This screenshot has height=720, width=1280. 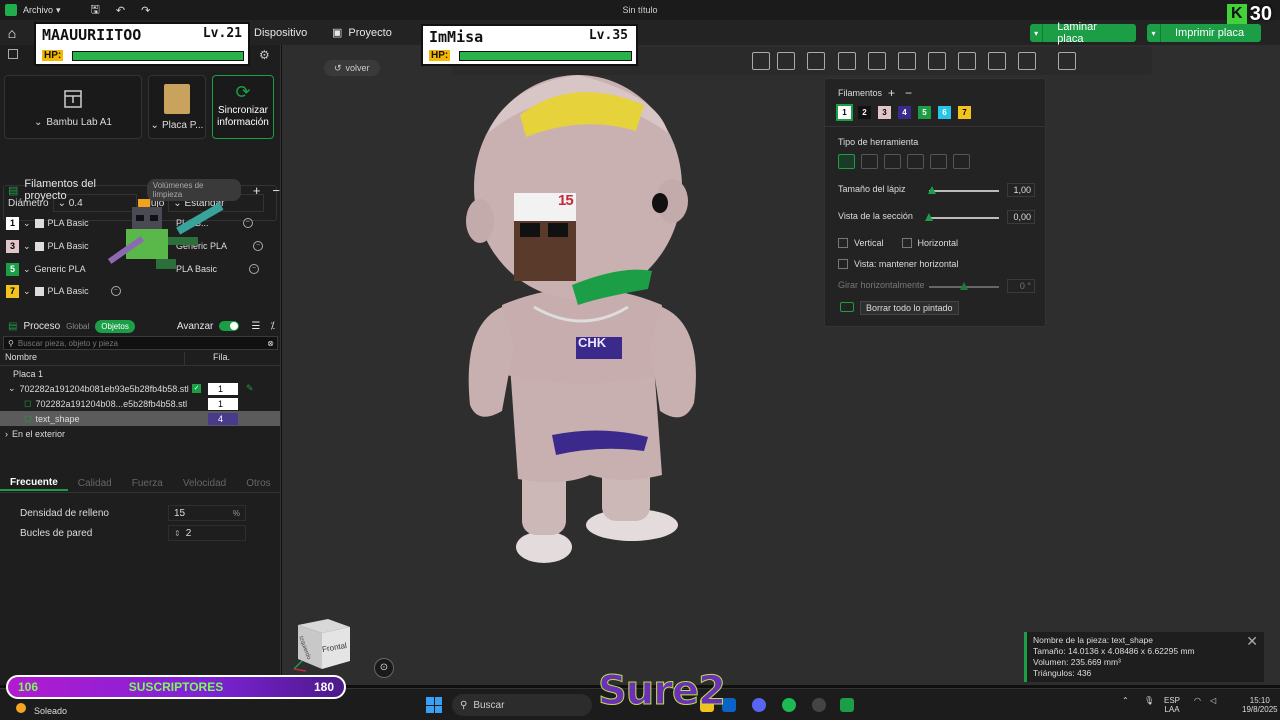 I want to click on expand-icon: ⌄, so click(x=8, y=388).